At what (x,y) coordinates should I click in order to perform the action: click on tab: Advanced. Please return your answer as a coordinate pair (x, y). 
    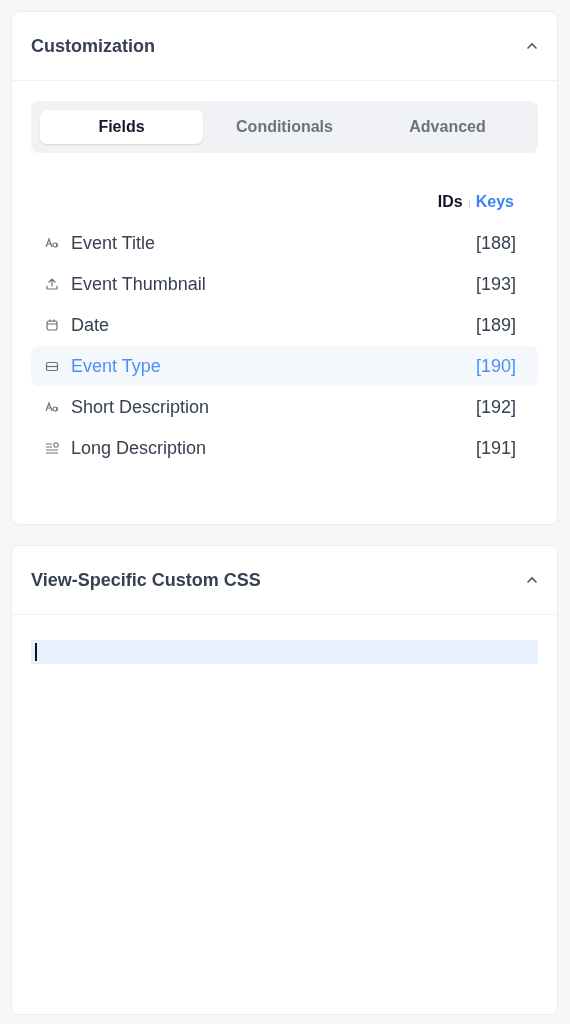
    Looking at the image, I should click on (447, 127).